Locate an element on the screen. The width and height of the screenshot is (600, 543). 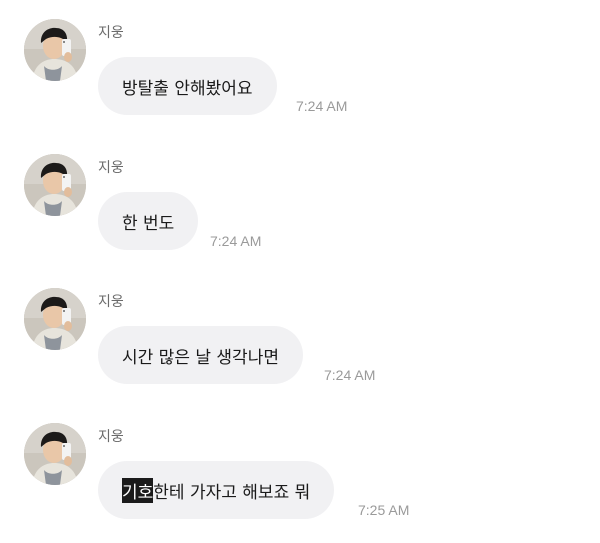
message-bubble: 방탈출 안해봤어요 is located at coordinates (187, 86).